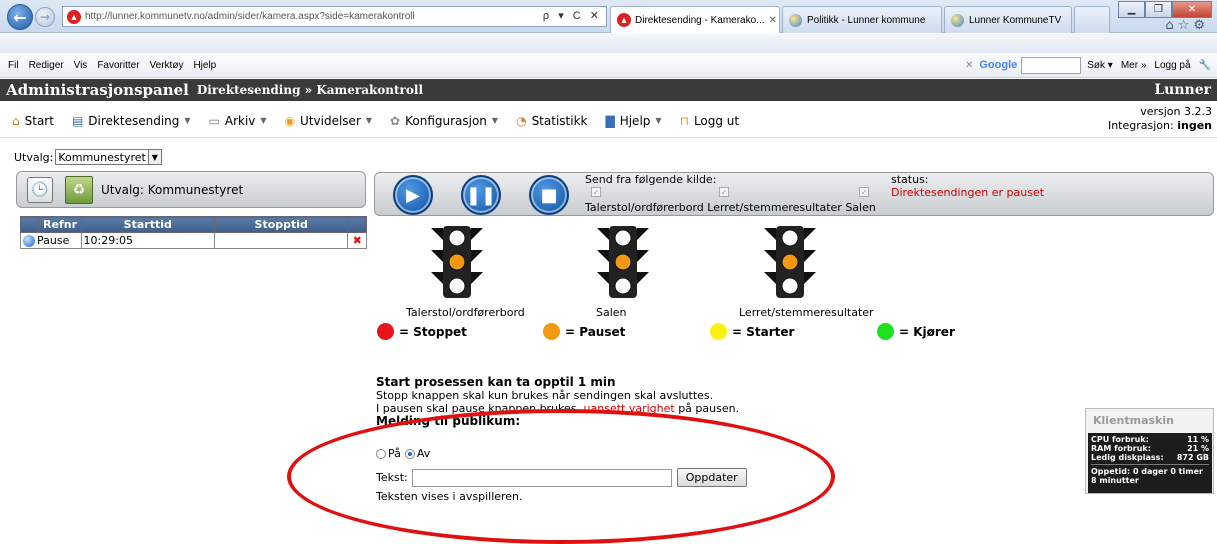  Describe the element at coordinates (204, 65) in the screenshot. I see `menu-hjelp: Hjelp` at that location.